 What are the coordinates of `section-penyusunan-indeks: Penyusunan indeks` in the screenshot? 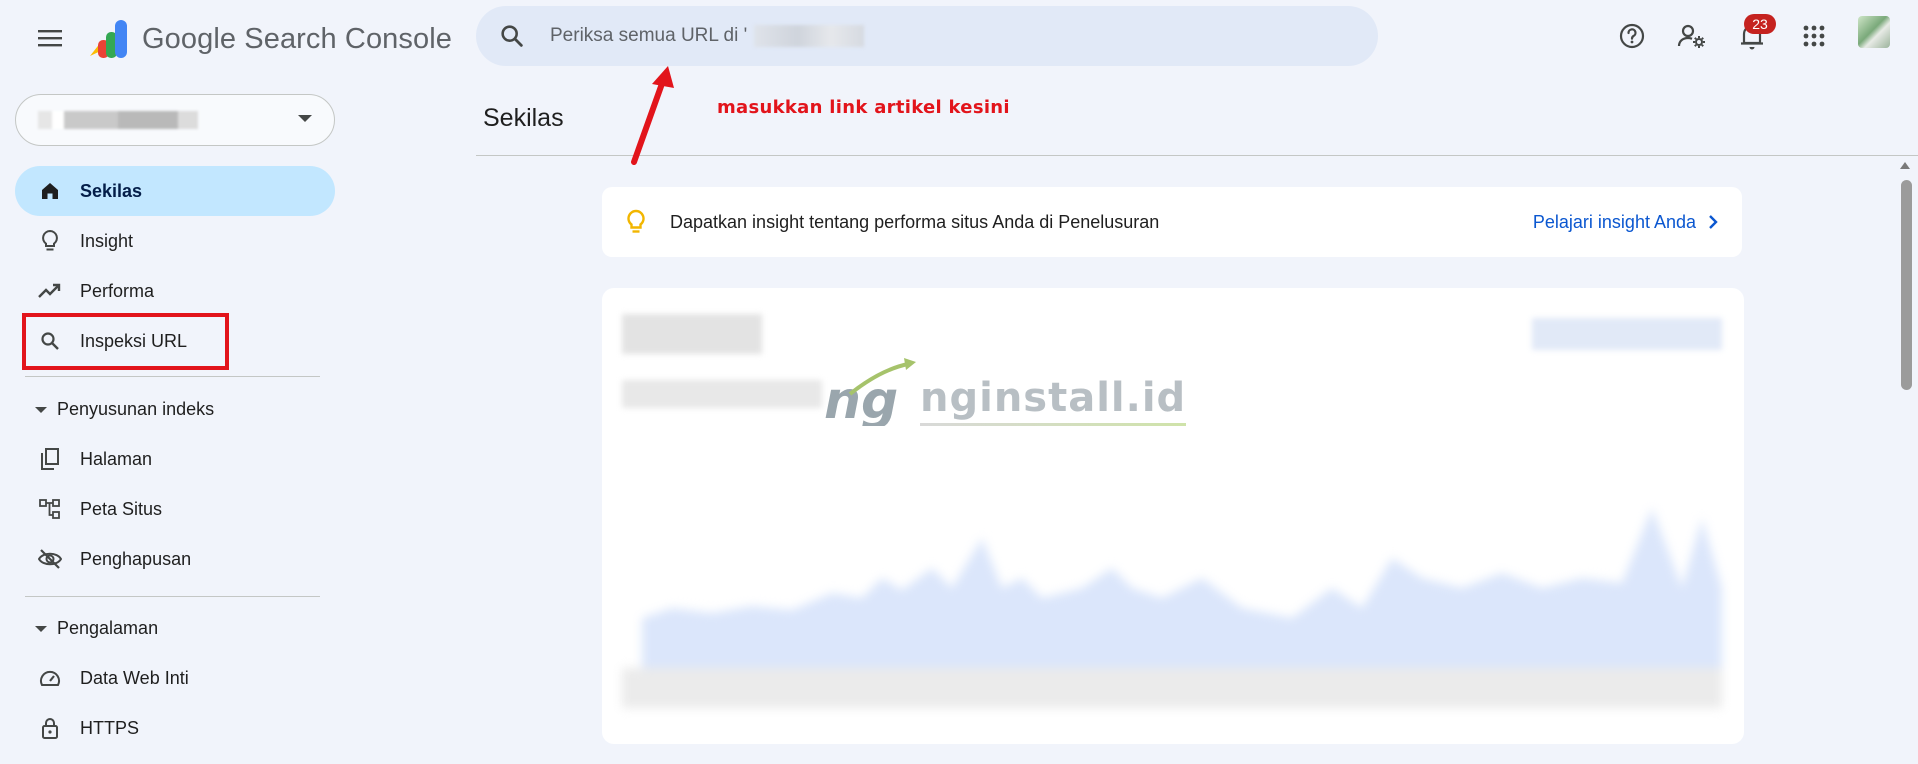 It's located at (124, 409).